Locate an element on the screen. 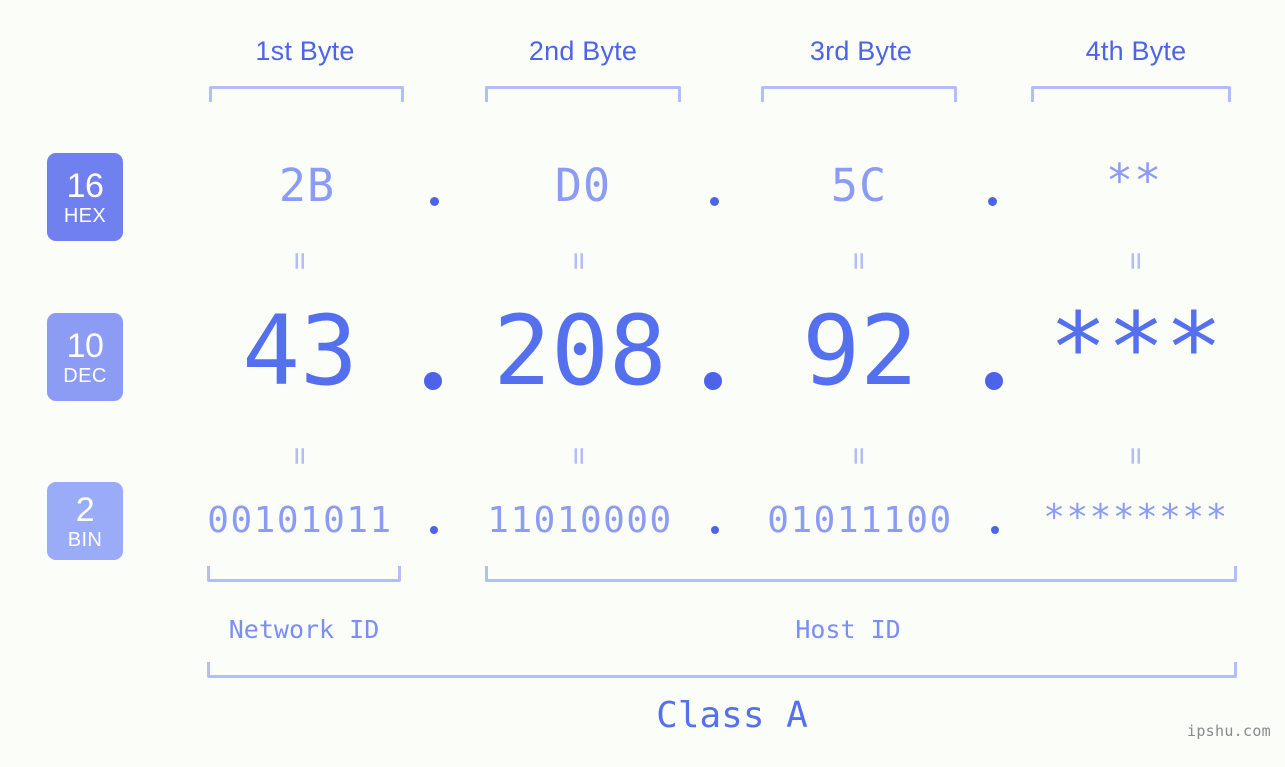 The image size is (1285, 767). bin-byte-2: 11010000 is located at coordinates (580, 520).